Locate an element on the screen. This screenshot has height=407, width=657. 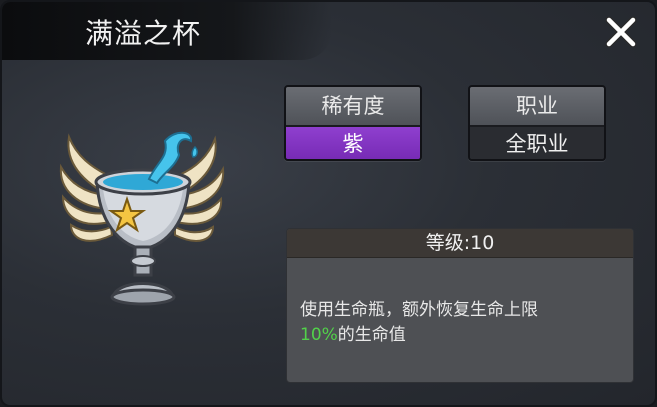
effect-line-2-text: 的生命值 is located at coordinates (371, 335).